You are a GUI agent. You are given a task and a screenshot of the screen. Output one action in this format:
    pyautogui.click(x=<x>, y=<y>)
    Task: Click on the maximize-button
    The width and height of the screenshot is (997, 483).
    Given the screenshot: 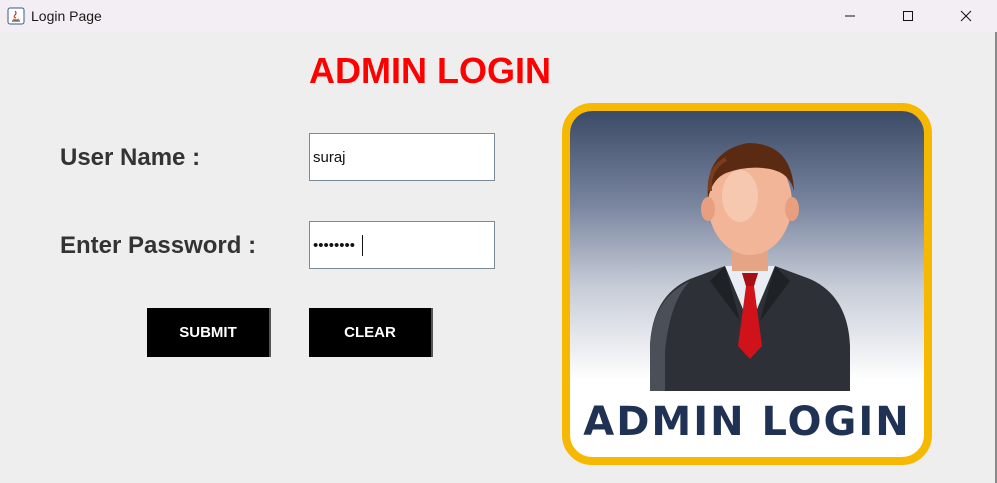 What is the action you would take?
    pyautogui.click(x=908, y=16)
    